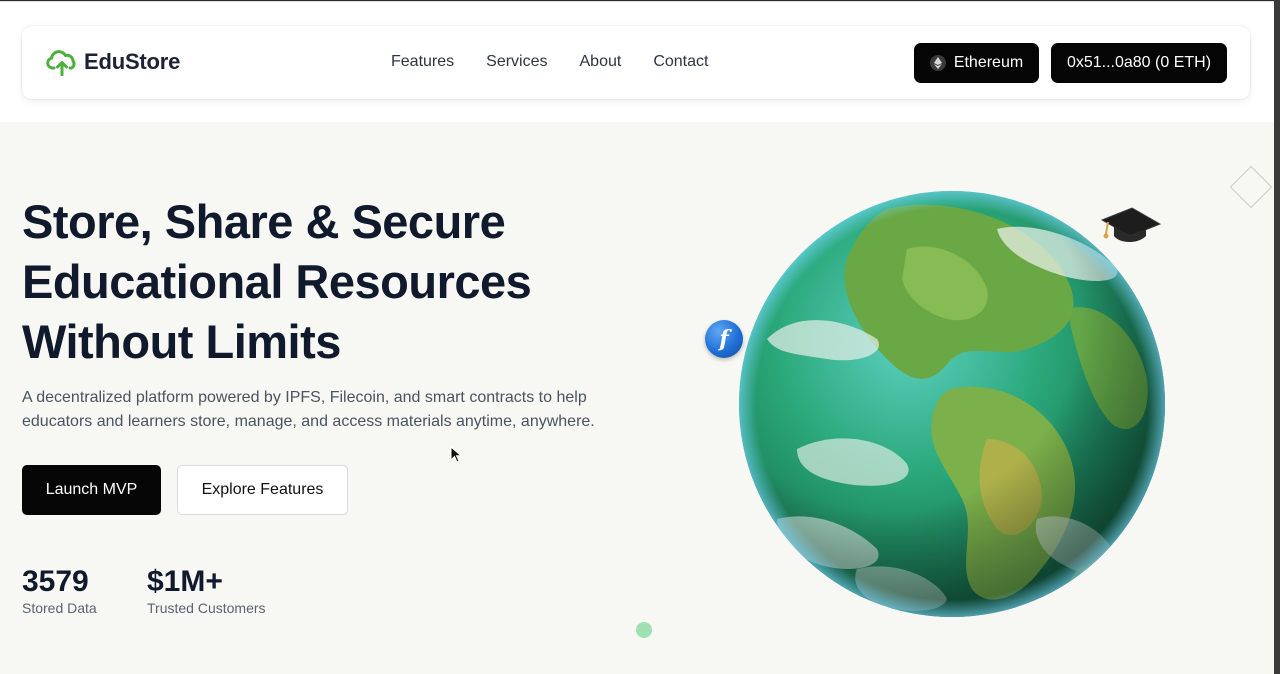 The width and height of the screenshot is (1280, 674). Describe the element at coordinates (988, 62) in the screenshot. I see `network-label: Ethereum` at that location.